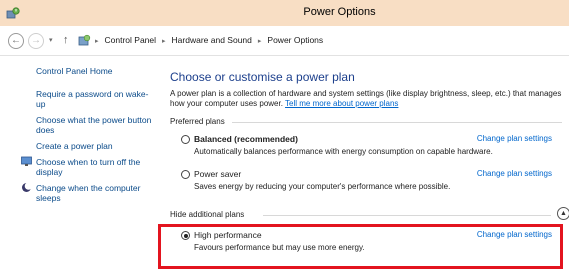 This screenshot has height=279, width=569. Describe the element at coordinates (66, 40) in the screenshot. I see `up-level-icon: ↑` at that location.